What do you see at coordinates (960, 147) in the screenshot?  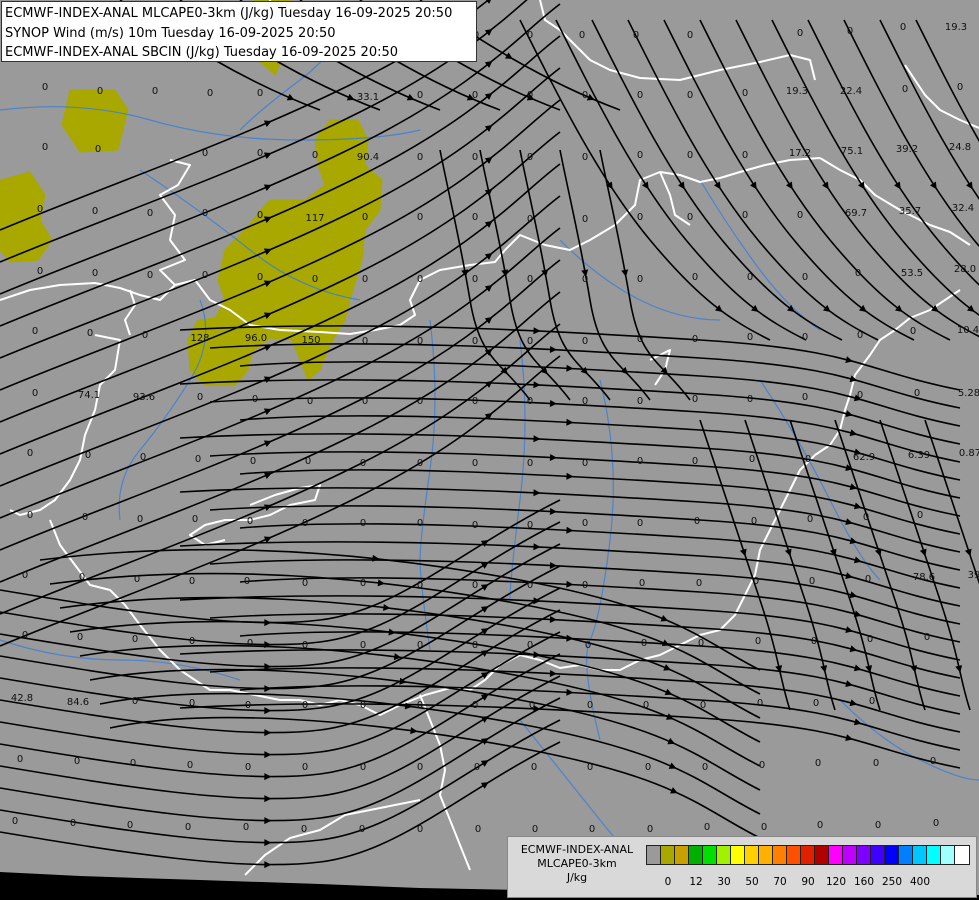 I see `grid-value-label: 24.8` at bounding box center [960, 147].